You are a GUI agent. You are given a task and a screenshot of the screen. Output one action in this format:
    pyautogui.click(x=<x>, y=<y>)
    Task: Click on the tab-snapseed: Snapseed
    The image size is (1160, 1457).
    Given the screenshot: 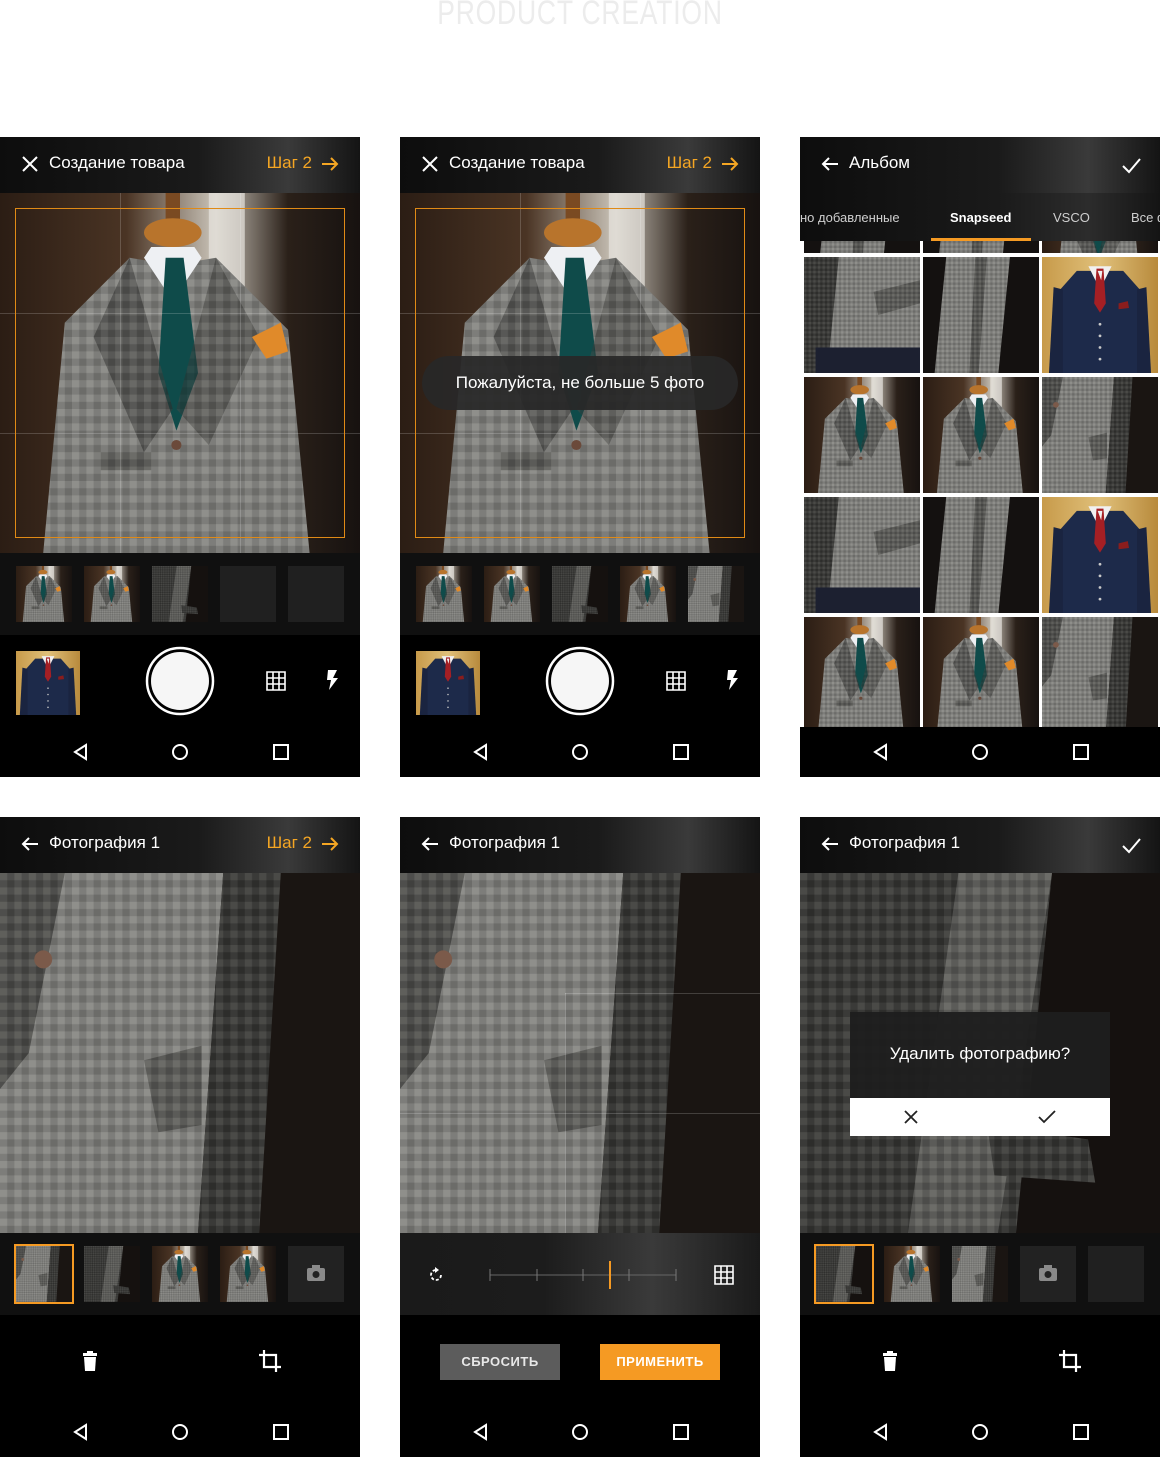 What is the action you would take?
    pyautogui.click(x=980, y=217)
    